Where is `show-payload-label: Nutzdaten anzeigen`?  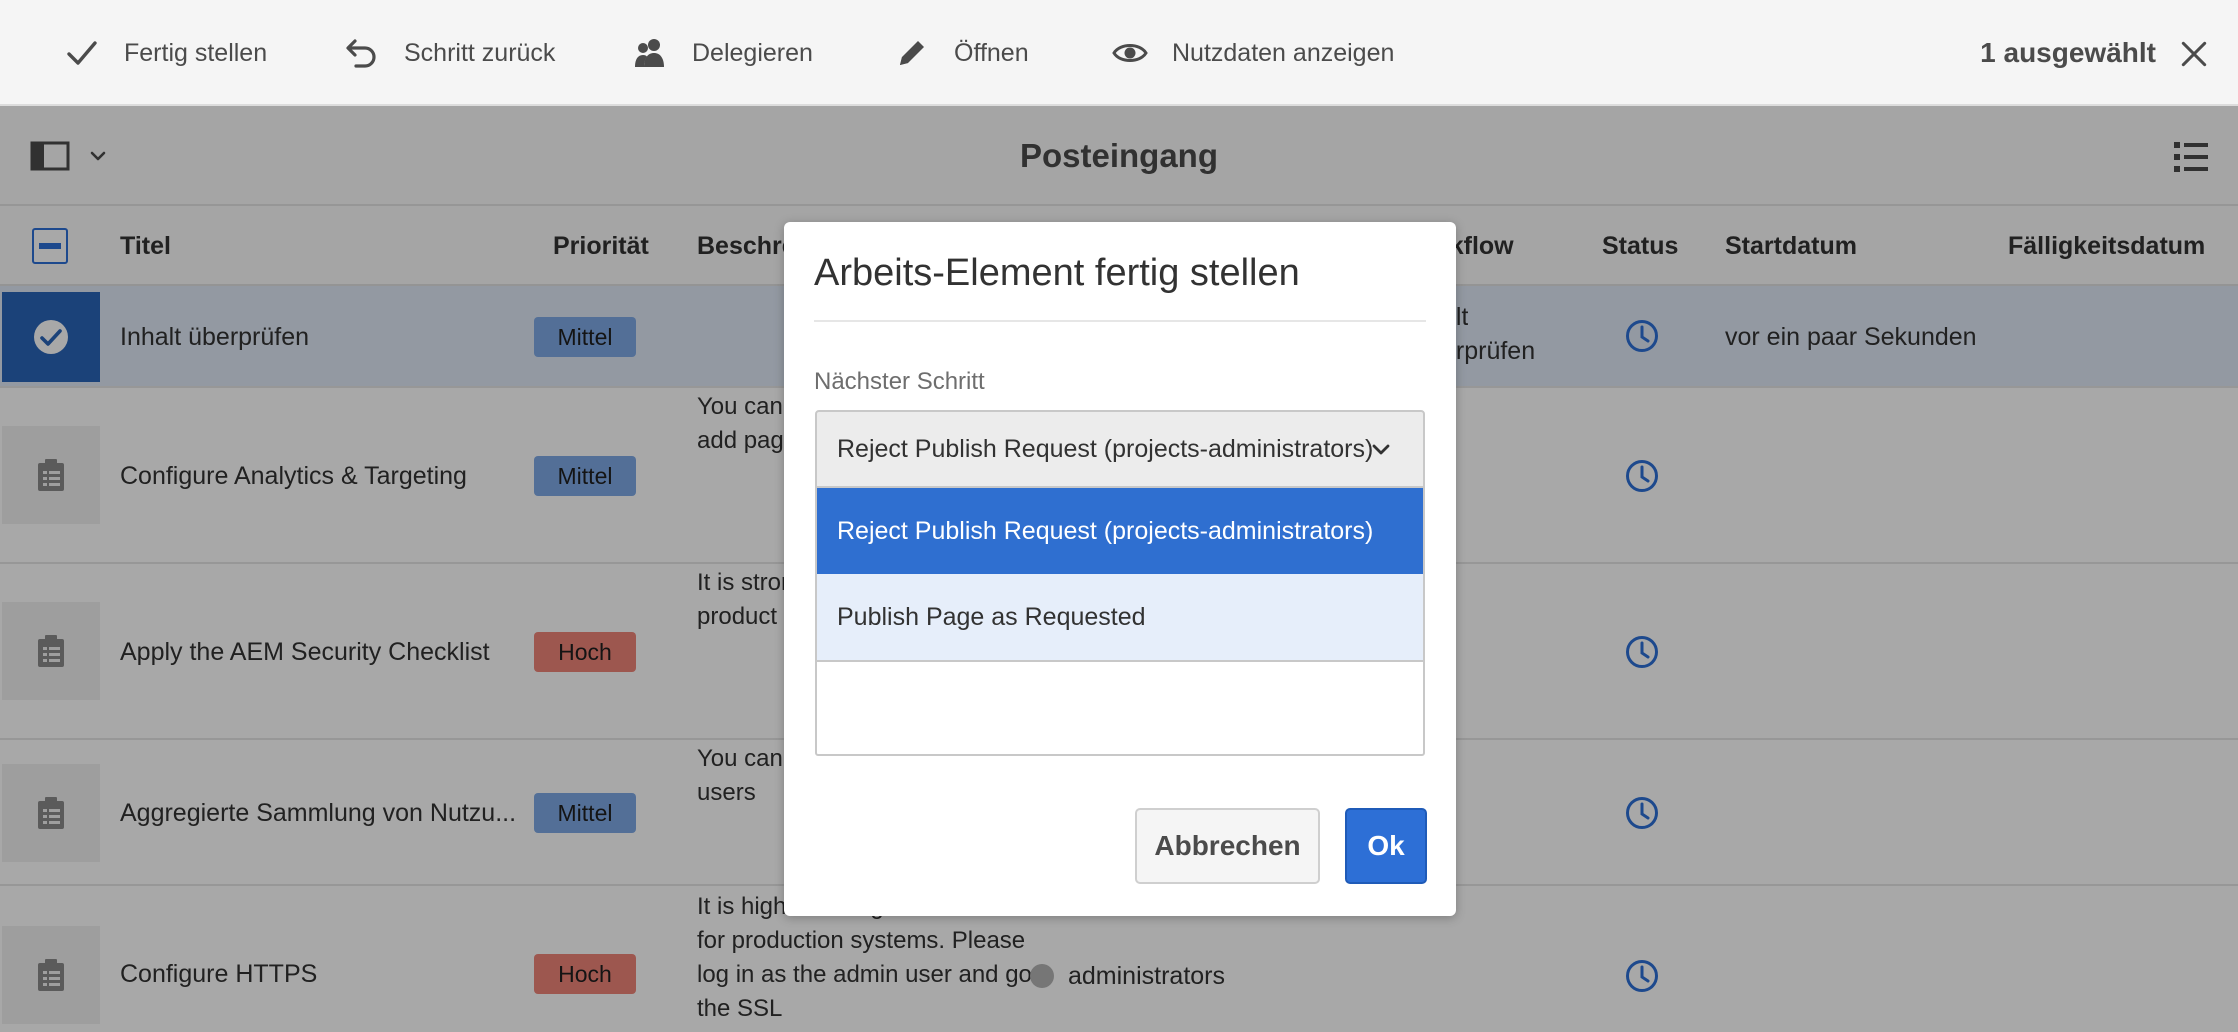 show-payload-label: Nutzdaten anzeigen is located at coordinates (1283, 52).